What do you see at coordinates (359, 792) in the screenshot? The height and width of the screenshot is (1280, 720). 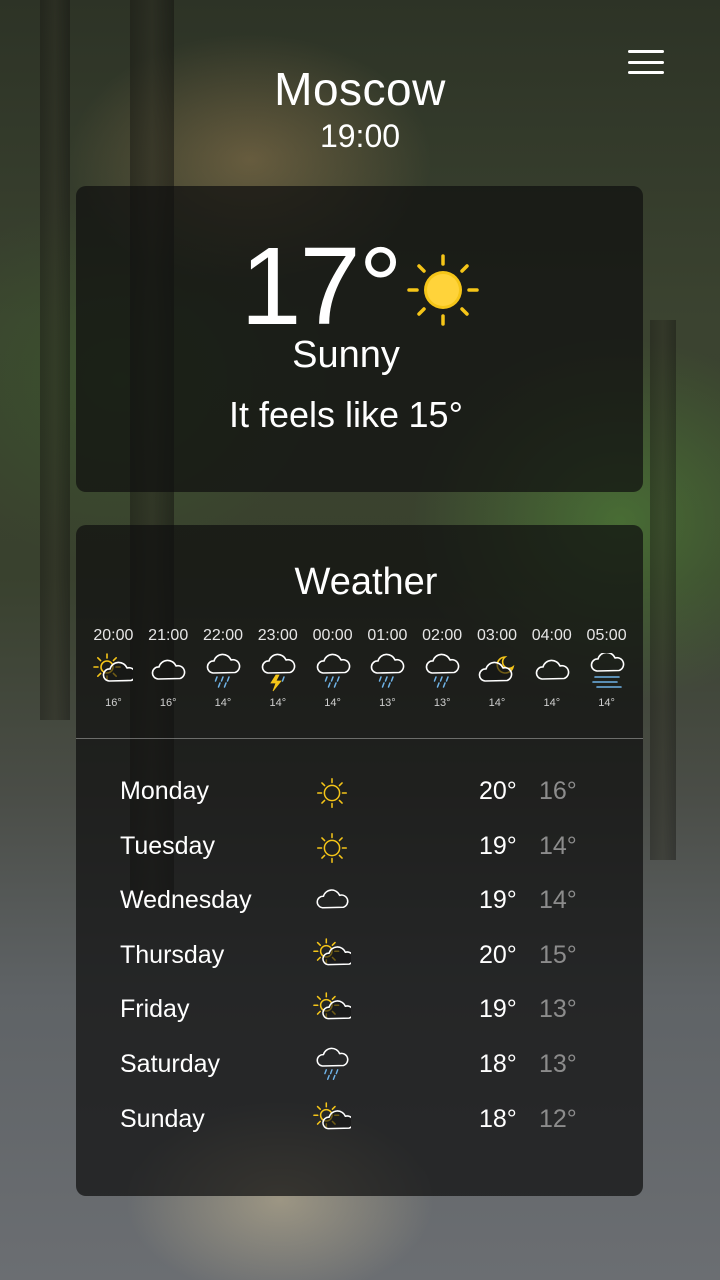 I see `daily-row: Monday 20° 16°` at bounding box center [359, 792].